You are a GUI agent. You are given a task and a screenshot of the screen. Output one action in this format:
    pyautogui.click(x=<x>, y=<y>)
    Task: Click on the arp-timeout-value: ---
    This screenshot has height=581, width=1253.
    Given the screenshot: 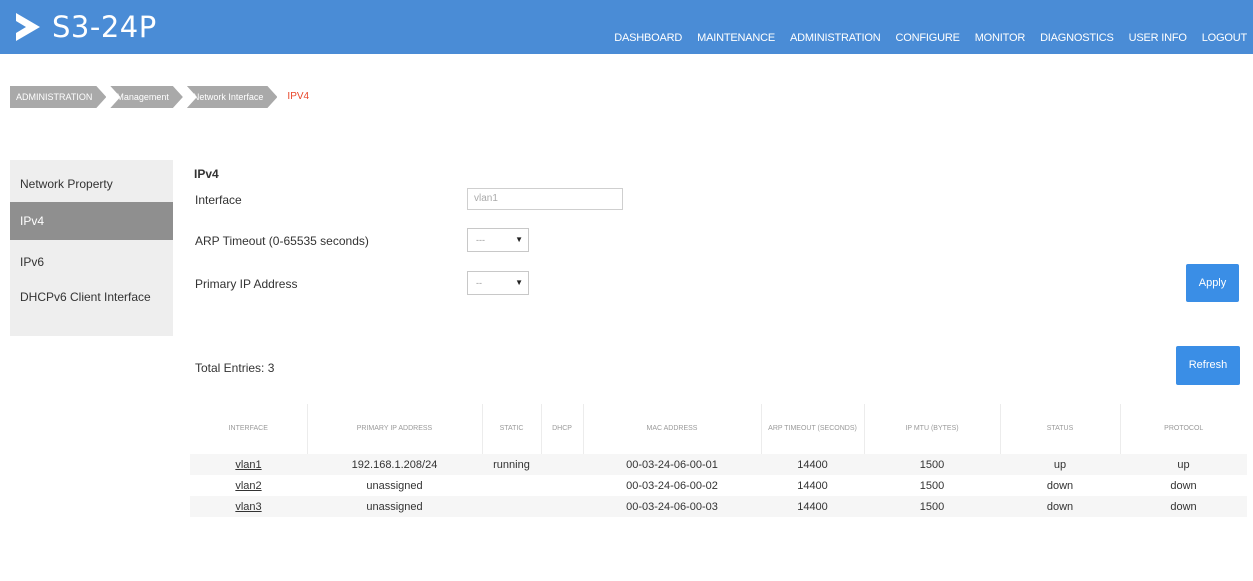 What is the action you would take?
    pyautogui.click(x=480, y=240)
    